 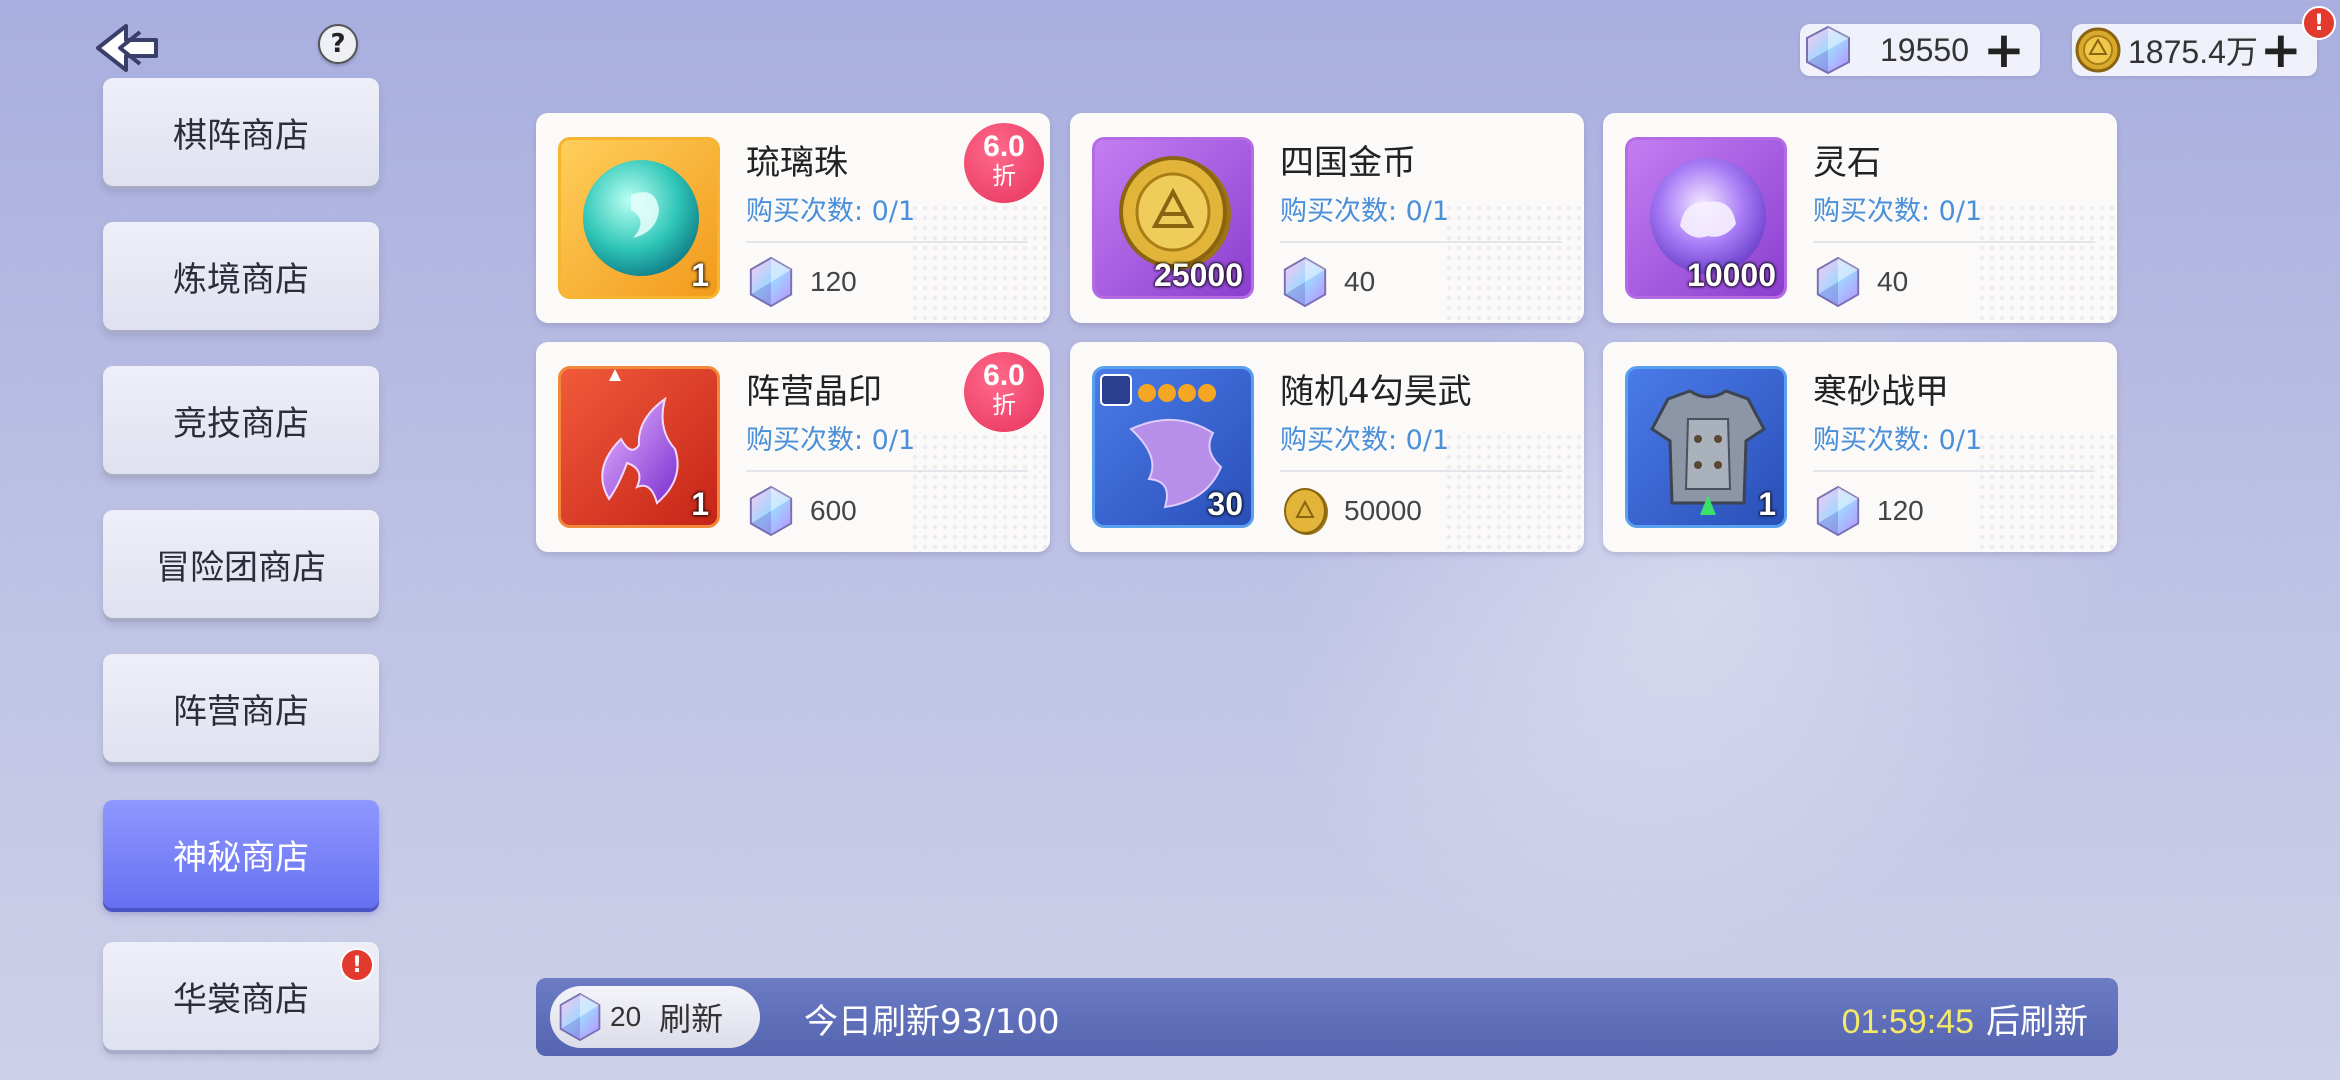 What do you see at coordinates (2004, 50) in the screenshot?
I see `add-crystal-button: +` at bounding box center [2004, 50].